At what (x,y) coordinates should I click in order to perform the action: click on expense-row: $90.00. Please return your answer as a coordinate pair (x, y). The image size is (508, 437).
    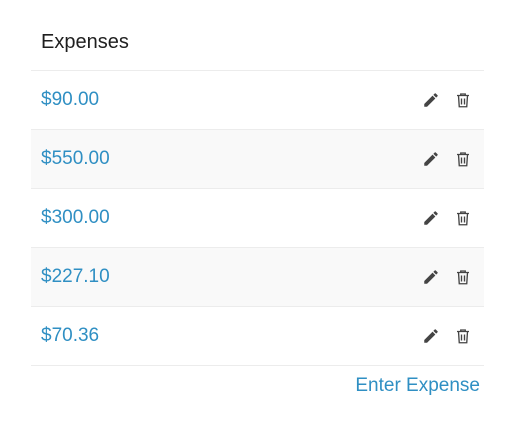
    Looking at the image, I should click on (257, 100).